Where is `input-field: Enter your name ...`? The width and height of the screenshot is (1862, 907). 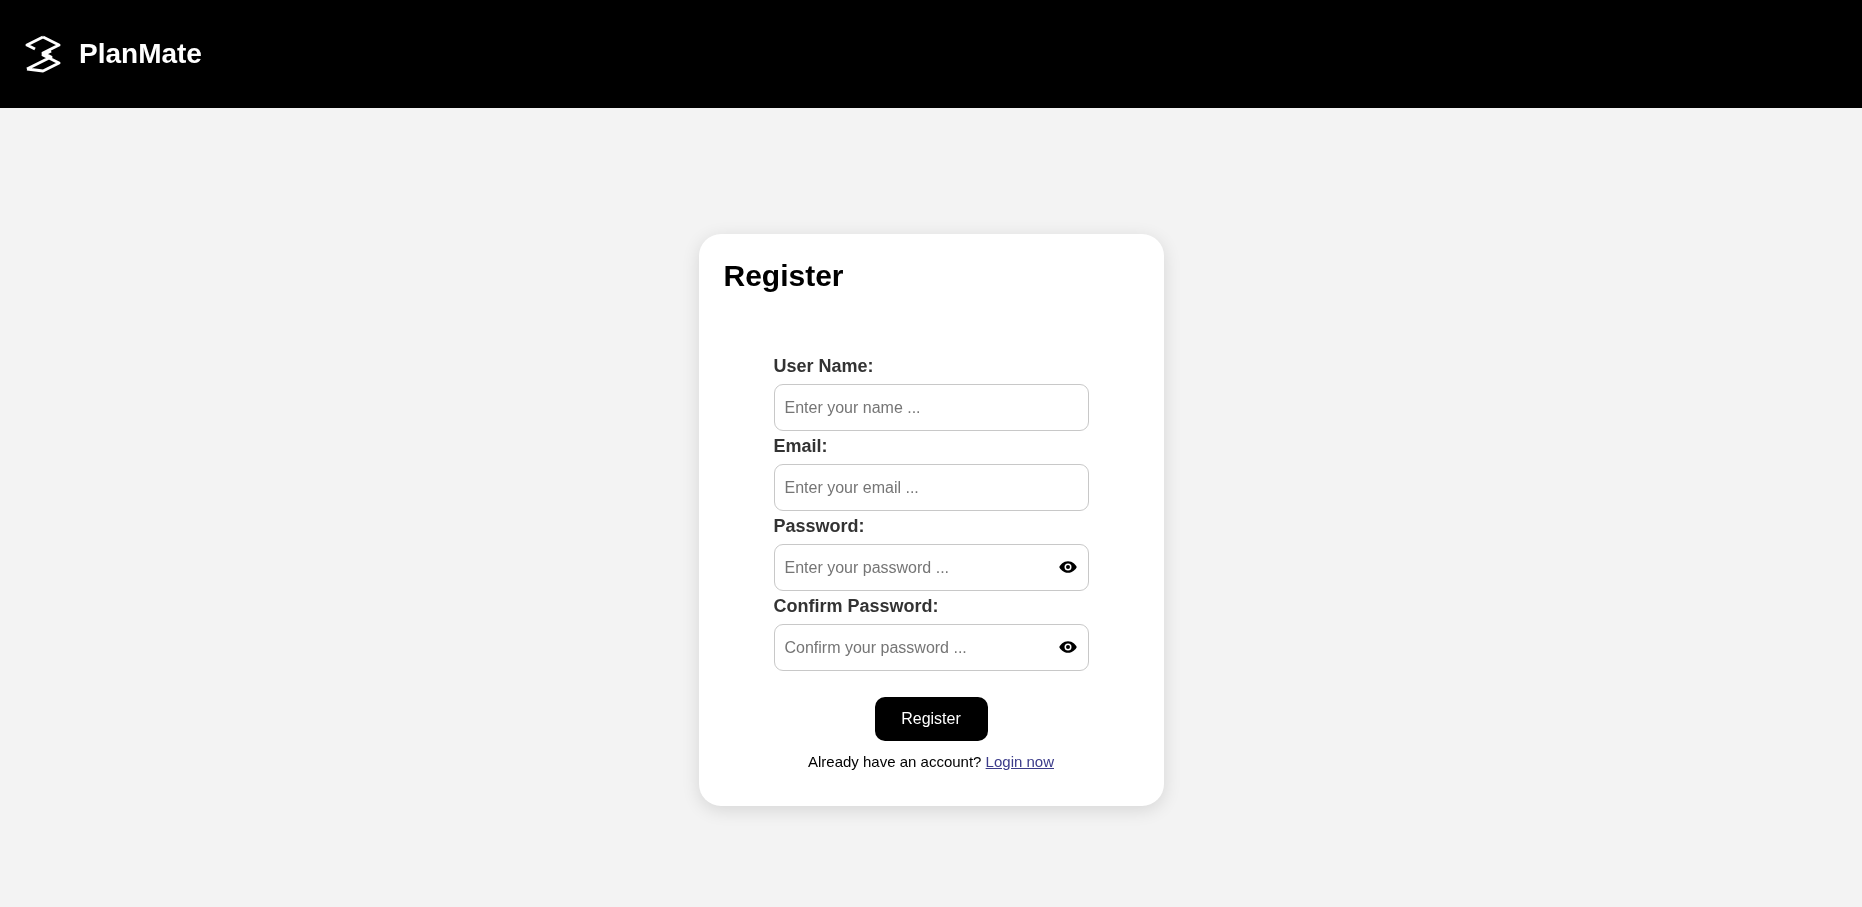
input-field: Enter your name ... is located at coordinates (931, 407).